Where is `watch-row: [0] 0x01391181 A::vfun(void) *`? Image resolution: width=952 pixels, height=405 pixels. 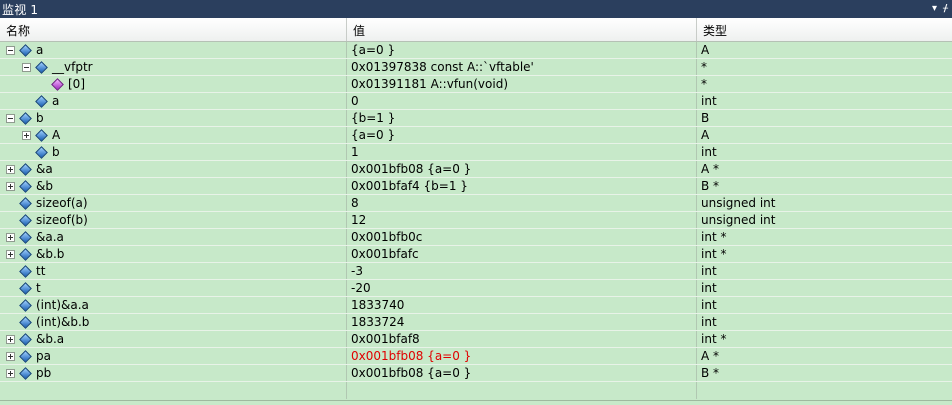 watch-row: [0] 0x01391181 A::vfun(void) * is located at coordinates (476, 84).